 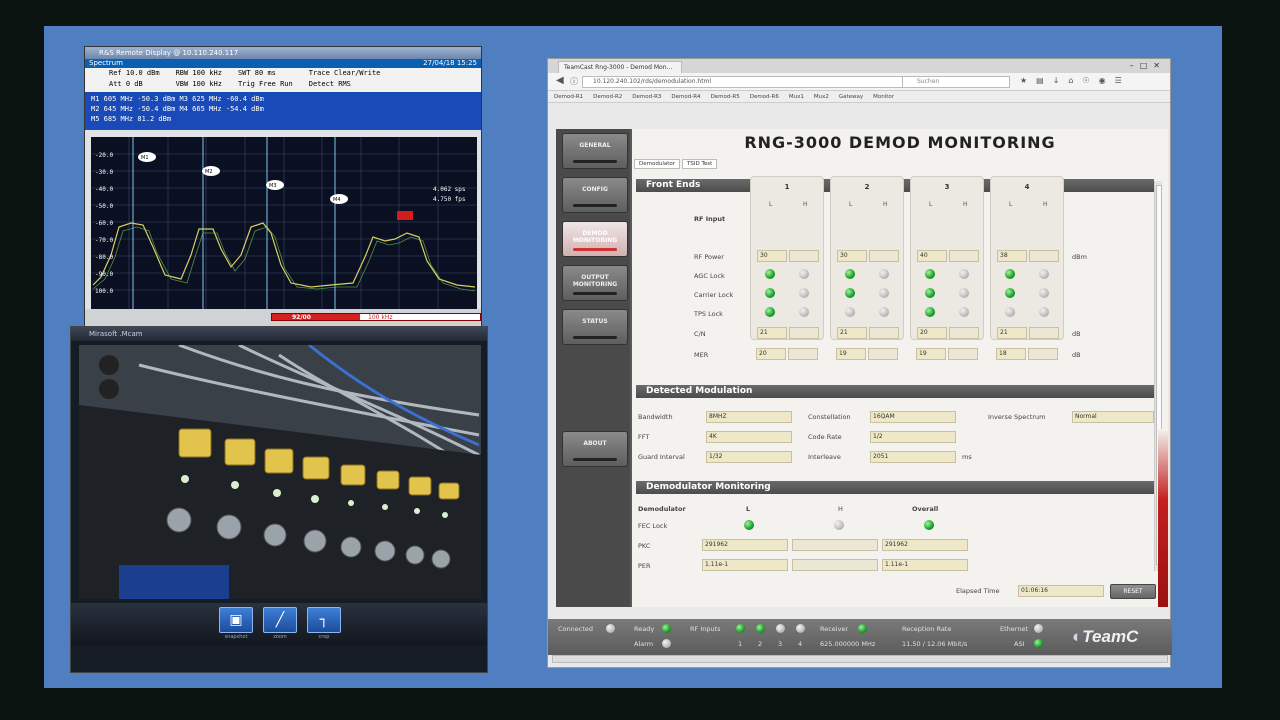 I want to click on bookmark: Mux2, so click(x=821, y=96).